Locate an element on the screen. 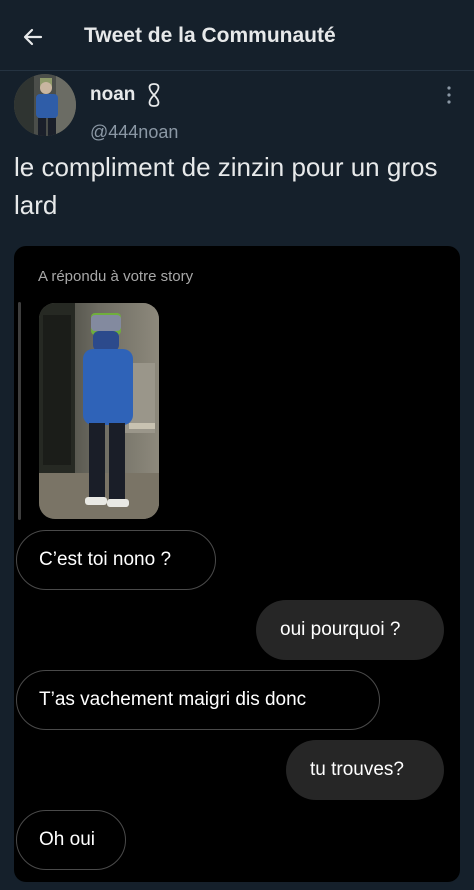 This screenshot has height=890, width=474. message-bubble-received: T’as vachement maigri dis donc is located at coordinates (198, 700).